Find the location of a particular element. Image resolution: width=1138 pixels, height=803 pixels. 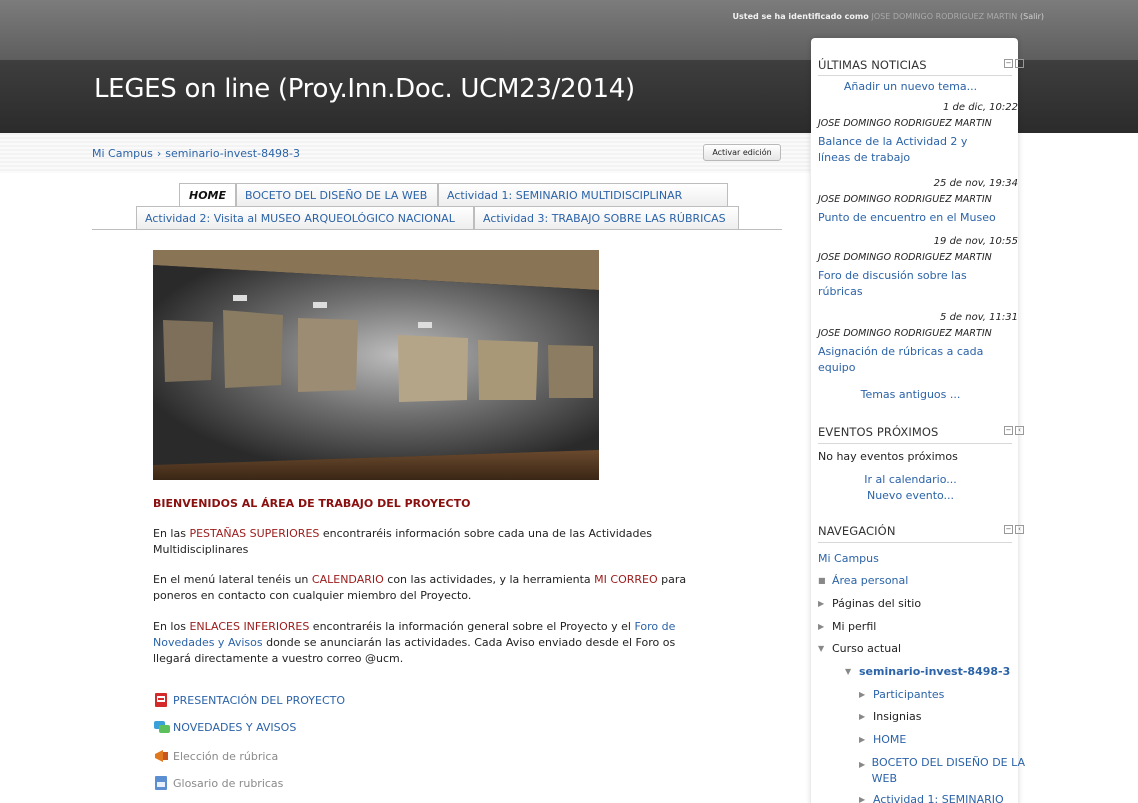

nav-label: Páginas del sitio is located at coordinates (876, 603).